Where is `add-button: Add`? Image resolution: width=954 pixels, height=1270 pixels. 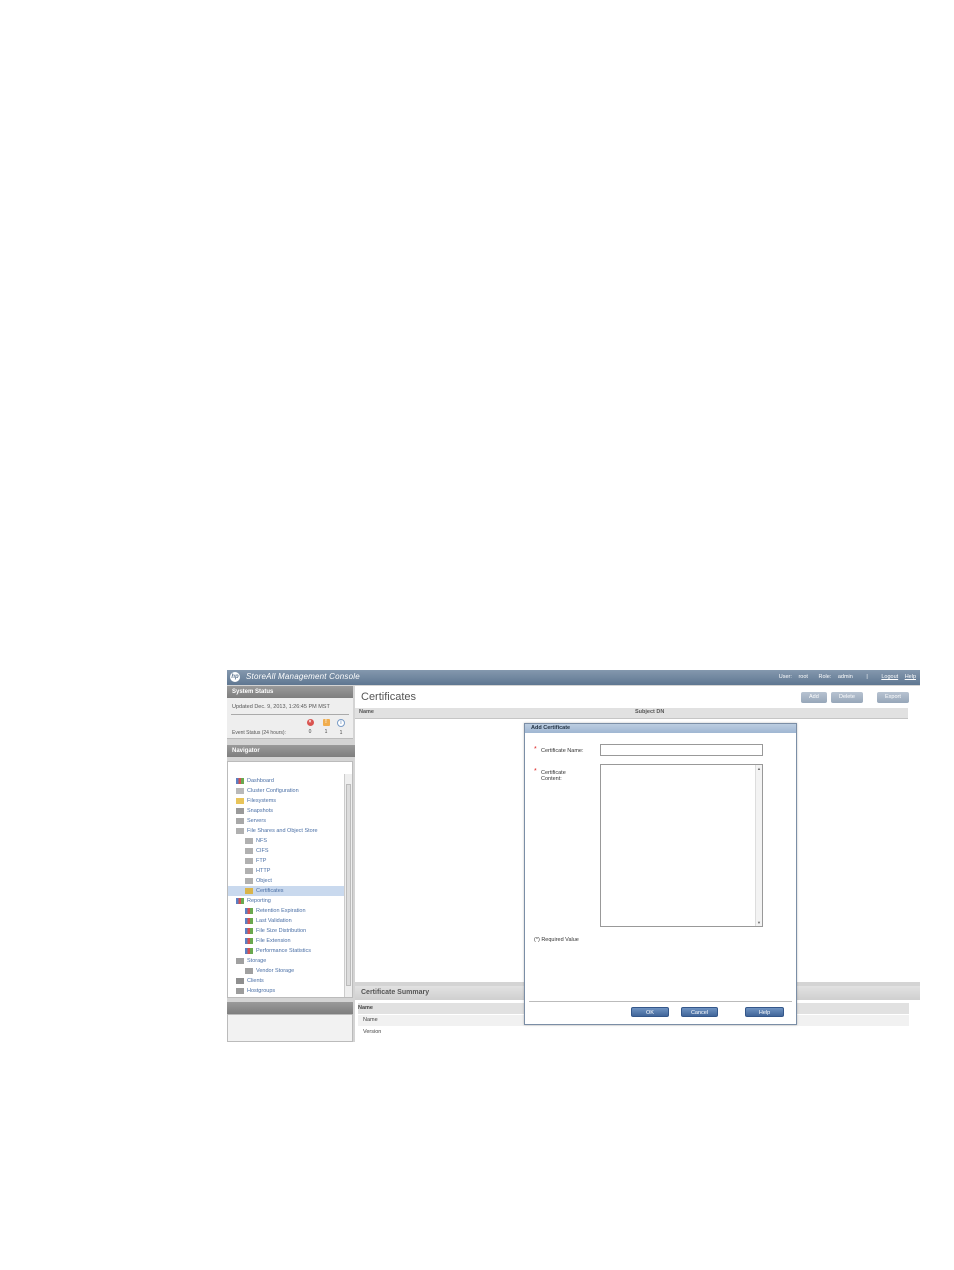
add-button: Add is located at coordinates (814, 697).